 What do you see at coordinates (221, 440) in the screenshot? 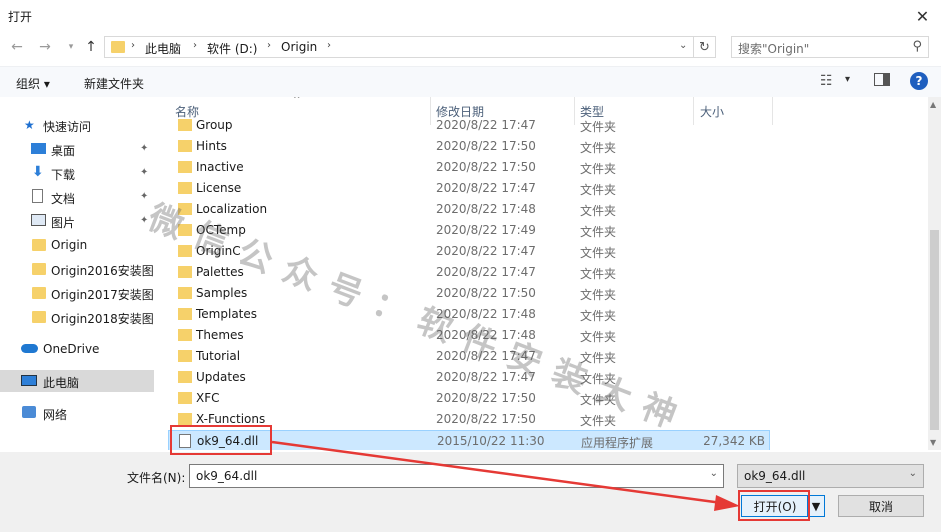
I see `annotation-highlight-file` at bounding box center [221, 440].